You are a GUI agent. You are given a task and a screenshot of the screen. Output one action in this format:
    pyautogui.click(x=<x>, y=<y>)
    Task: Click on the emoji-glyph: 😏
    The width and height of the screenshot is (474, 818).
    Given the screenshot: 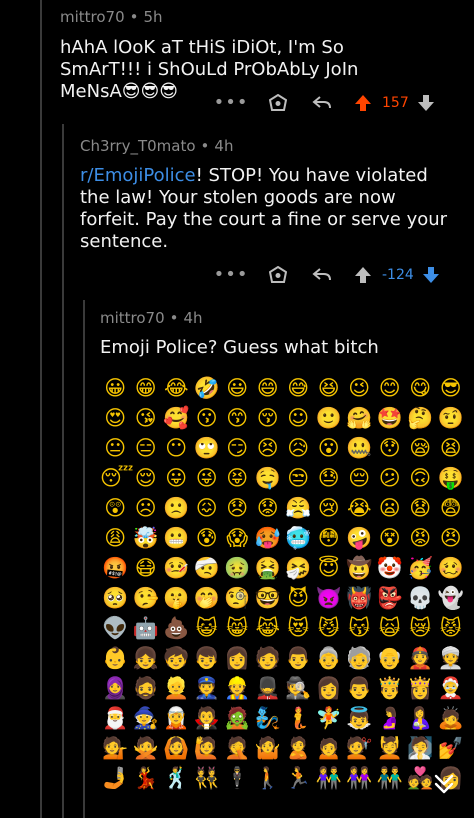 What is the action you would take?
    pyautogui.click(x=237, y=448)
    